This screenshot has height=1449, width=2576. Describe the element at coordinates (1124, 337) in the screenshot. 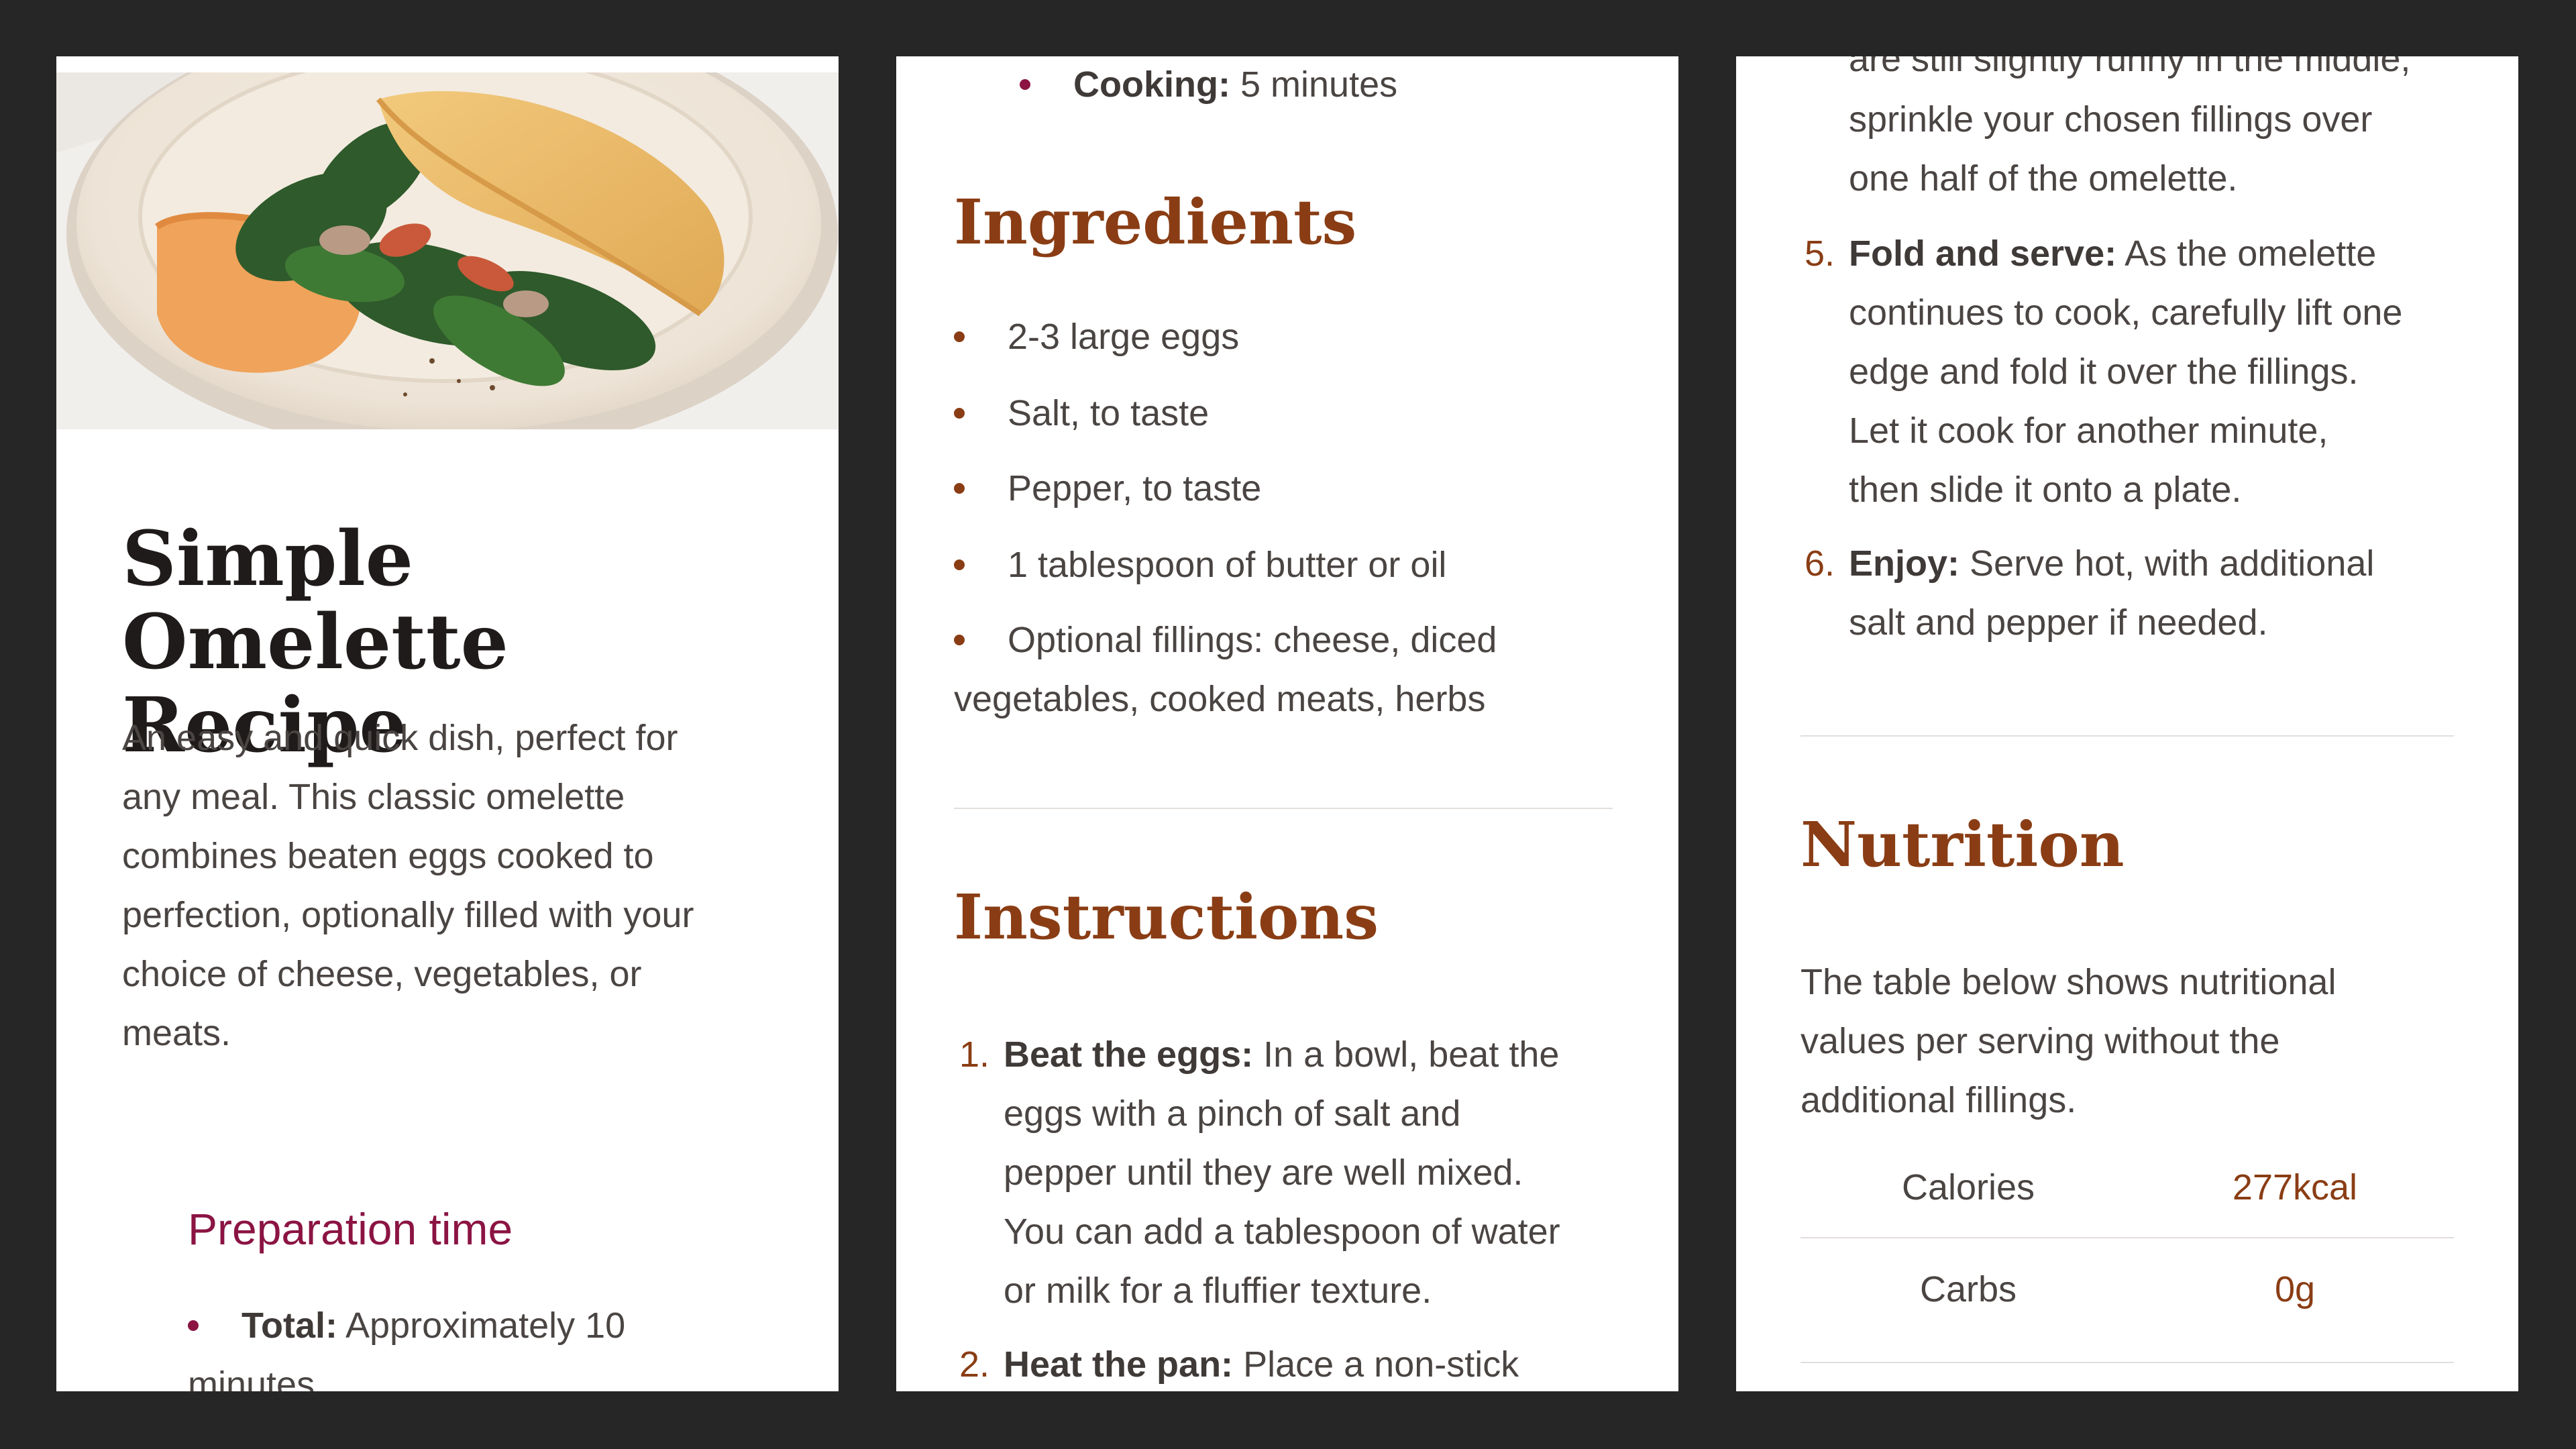

I see `ingredient-item: 2-3 large eggs` at that location.